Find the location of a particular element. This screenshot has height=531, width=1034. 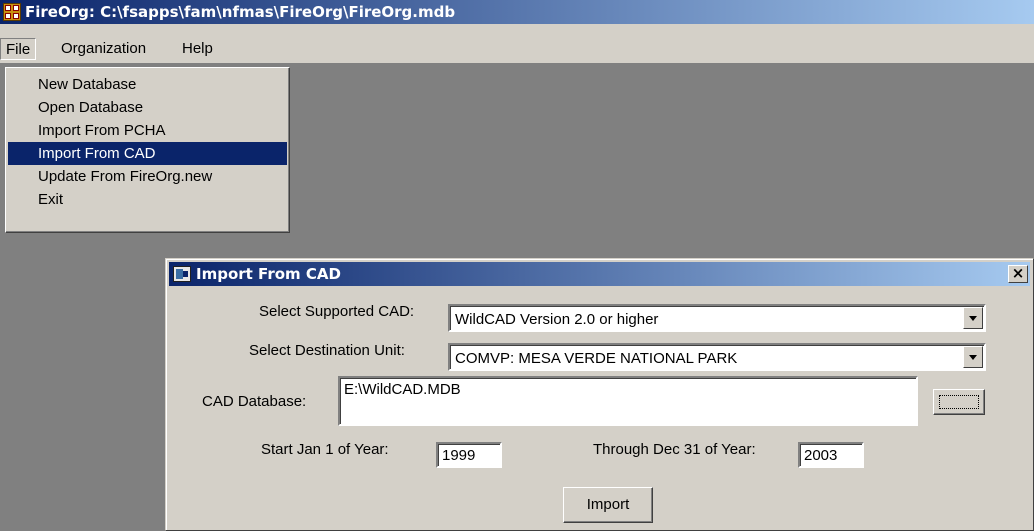

cad-database-label: CAD Database: is located at coordinates (254, 401).